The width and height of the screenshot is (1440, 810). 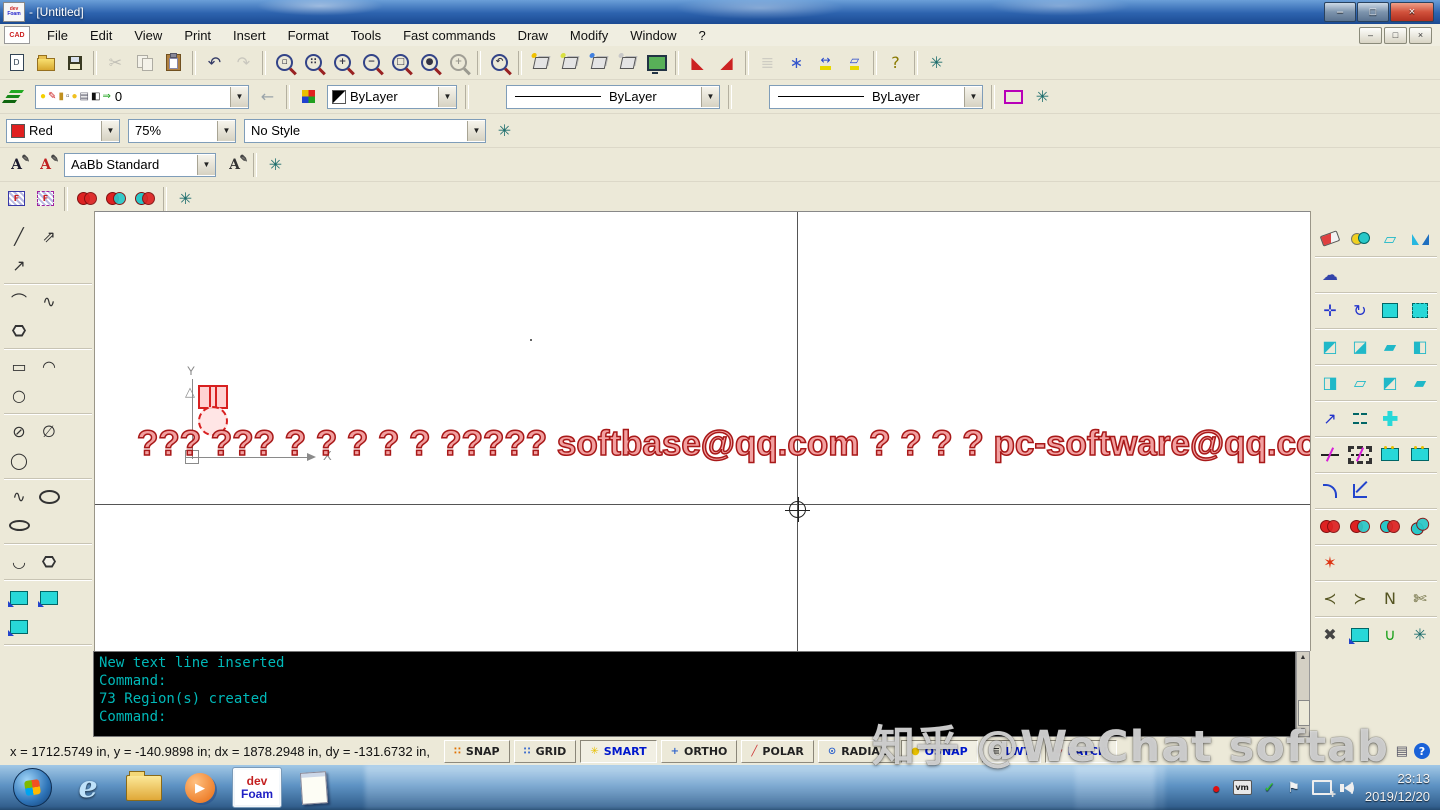 What do you see at coordinates (1330, 634) in the screenshot?
I see `grip-edit-button: ✖` at bounding box center [1330, 634].